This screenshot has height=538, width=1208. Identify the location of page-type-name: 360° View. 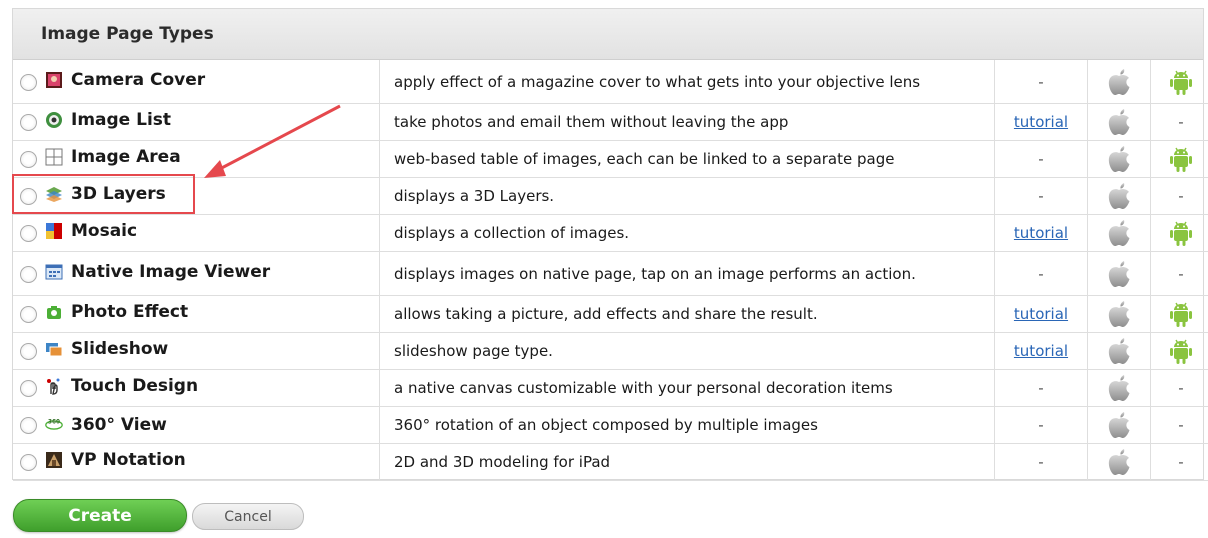
(119, 424).